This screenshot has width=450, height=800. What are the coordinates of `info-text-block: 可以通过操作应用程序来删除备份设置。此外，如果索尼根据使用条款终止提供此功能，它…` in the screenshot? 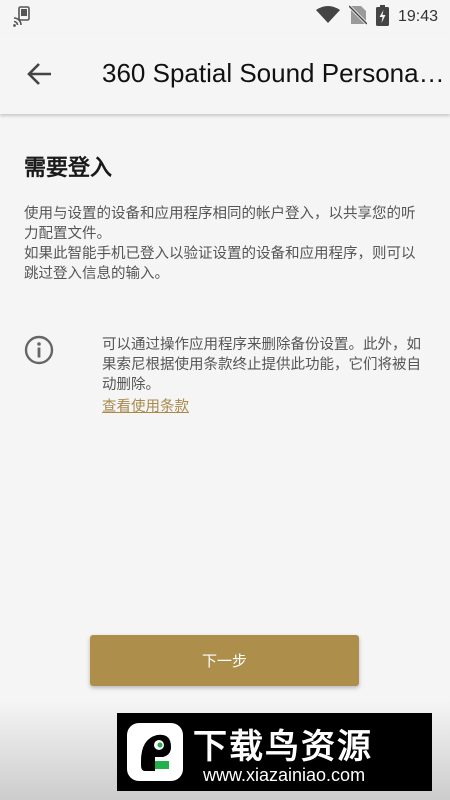 It's located at (263, 376).